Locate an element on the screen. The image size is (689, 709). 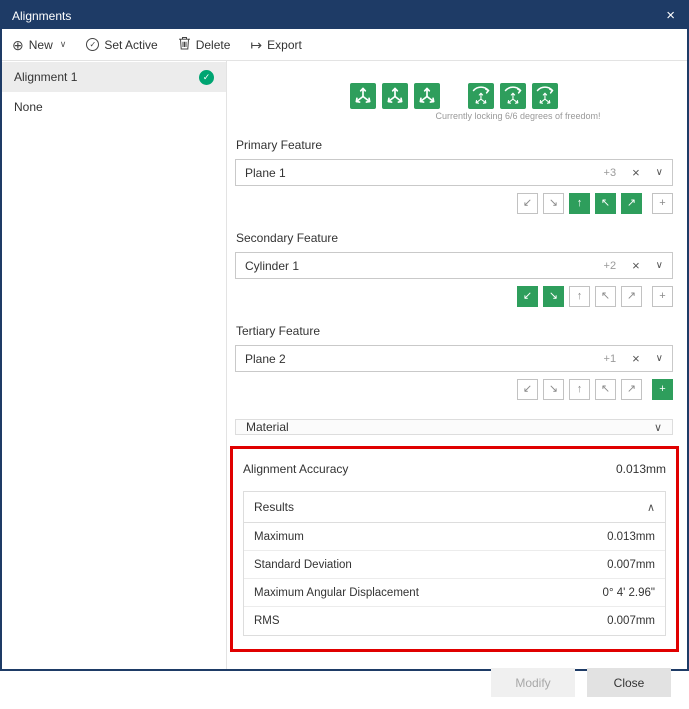
dof-lock-tx-icon is located at coordinates (363, 96).